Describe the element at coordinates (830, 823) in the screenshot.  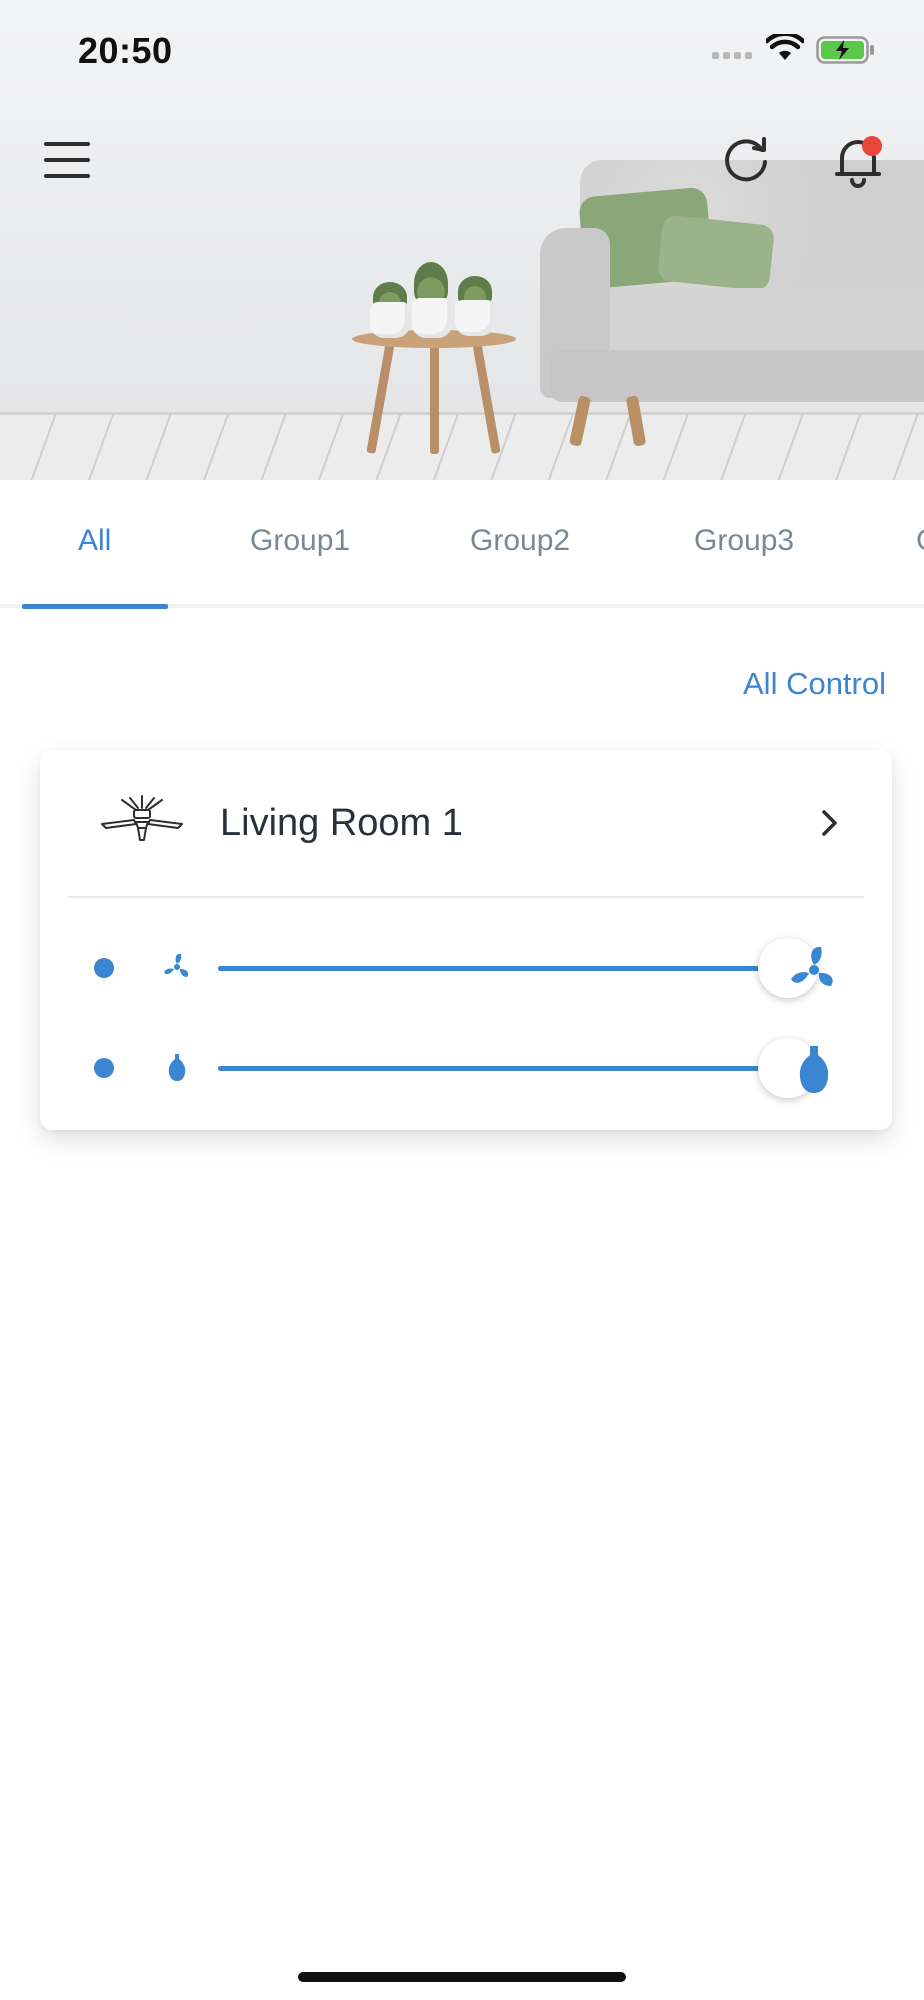
I see `chevron-right-icon` at that location.